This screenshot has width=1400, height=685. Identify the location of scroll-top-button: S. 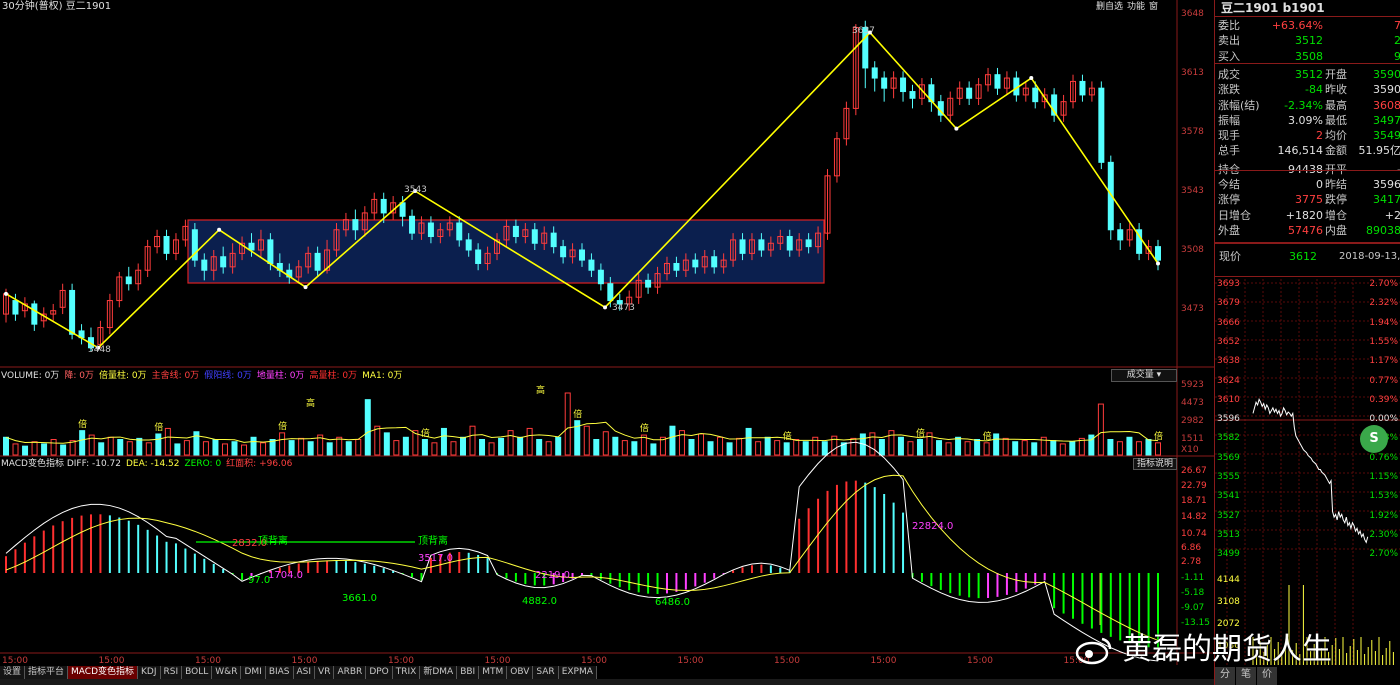
(1374, 439).